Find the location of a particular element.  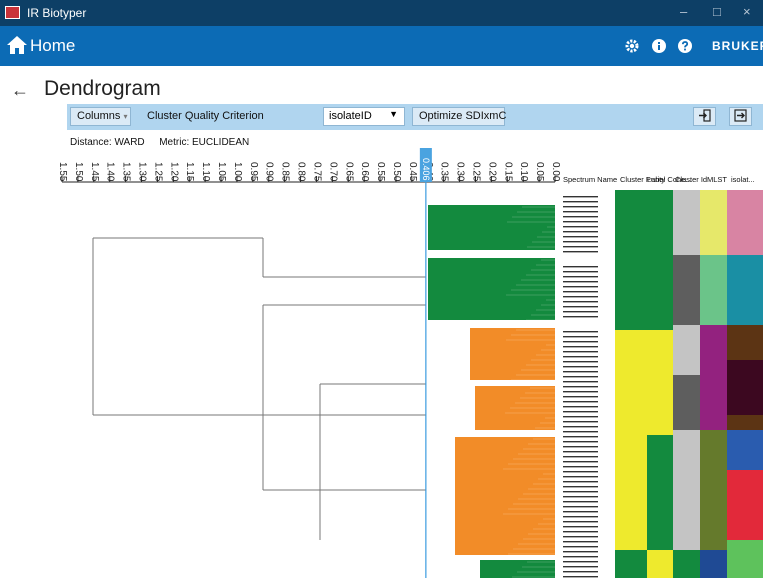

cutoff-label: 0.406 is located at coordinates (426, 169).